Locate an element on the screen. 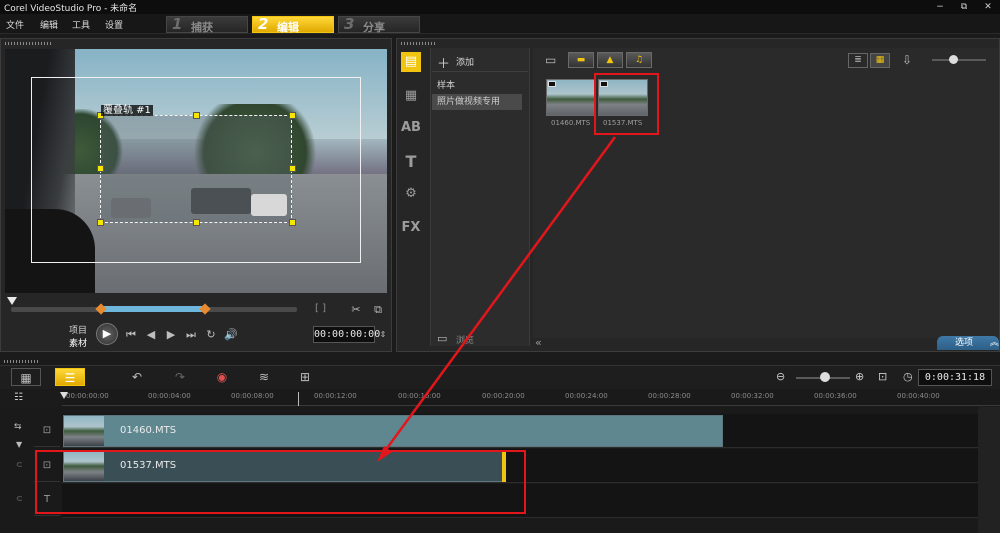 The height and width of the screenshot is (533, 1000). annotation-arrow is located at coordinates (497, 299).